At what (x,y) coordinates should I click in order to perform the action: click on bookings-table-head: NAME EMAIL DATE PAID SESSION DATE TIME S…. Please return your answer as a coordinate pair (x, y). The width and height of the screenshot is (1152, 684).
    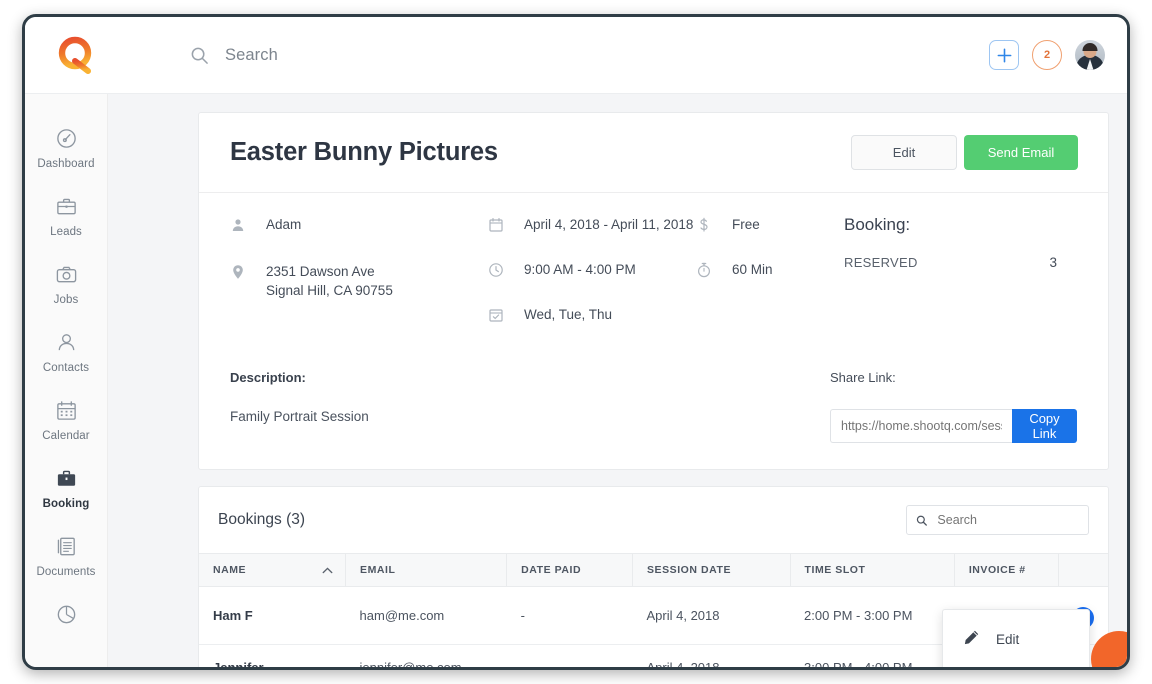
    Looking at the image, I should click on (653, 570).